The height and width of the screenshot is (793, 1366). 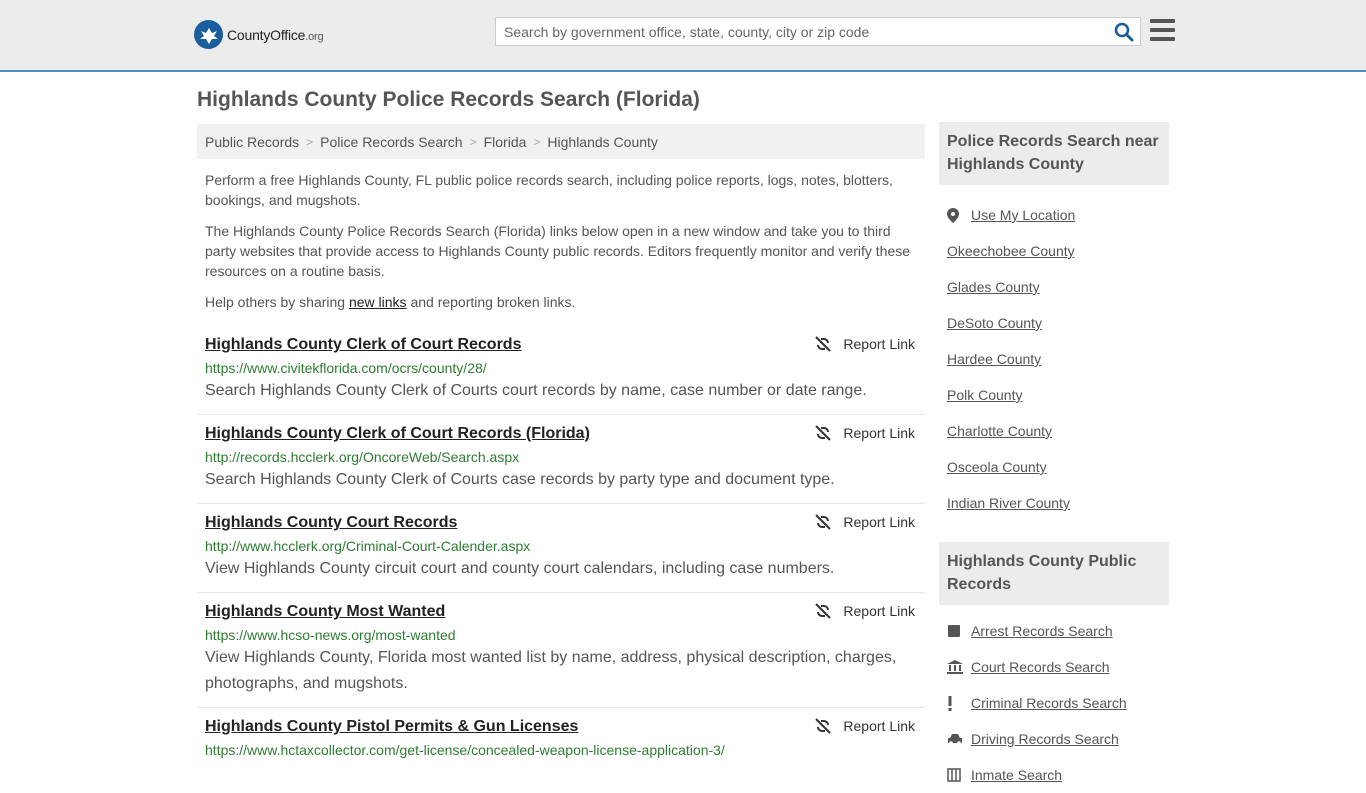 What do you see at coordinates (1016, 775) in the screenshot?
I see `public-record-link: Inmate Search` at bounding box center [1016, 775].